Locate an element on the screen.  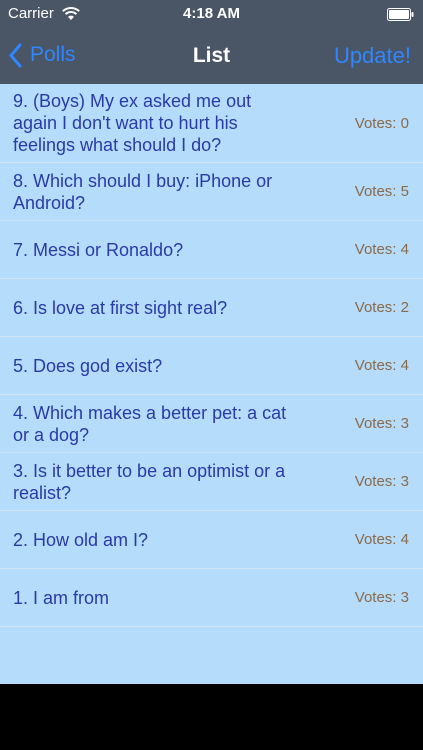
status-bar: Carrier 4:18 AM is located at coordinates (211, 14).